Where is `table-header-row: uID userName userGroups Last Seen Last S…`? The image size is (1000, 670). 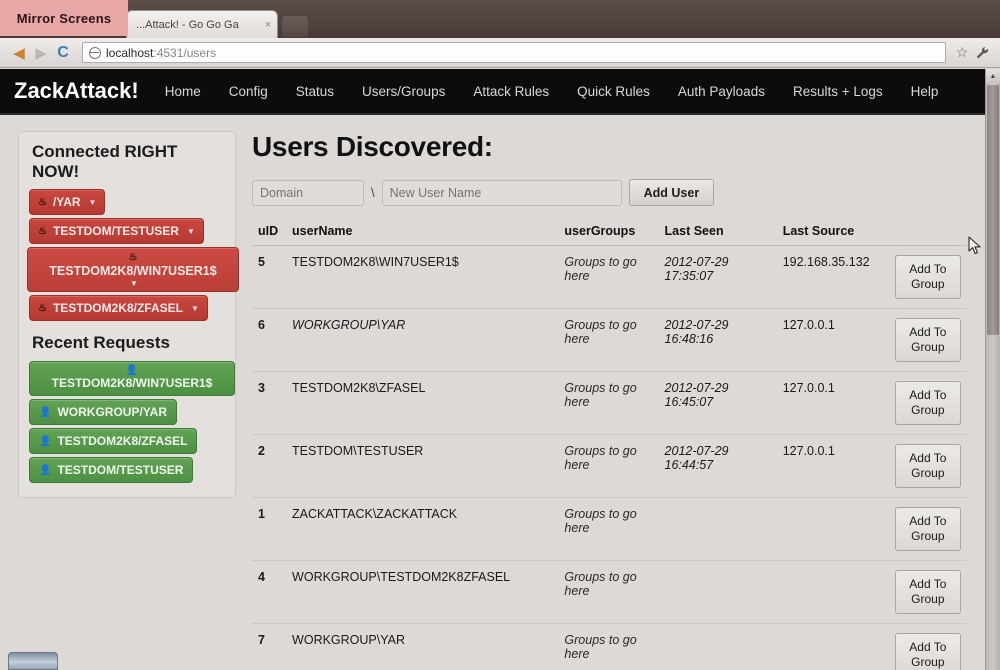 table-header-row: uID userName userGroups Last Seen Last S… is located at coordinates (609, 235).